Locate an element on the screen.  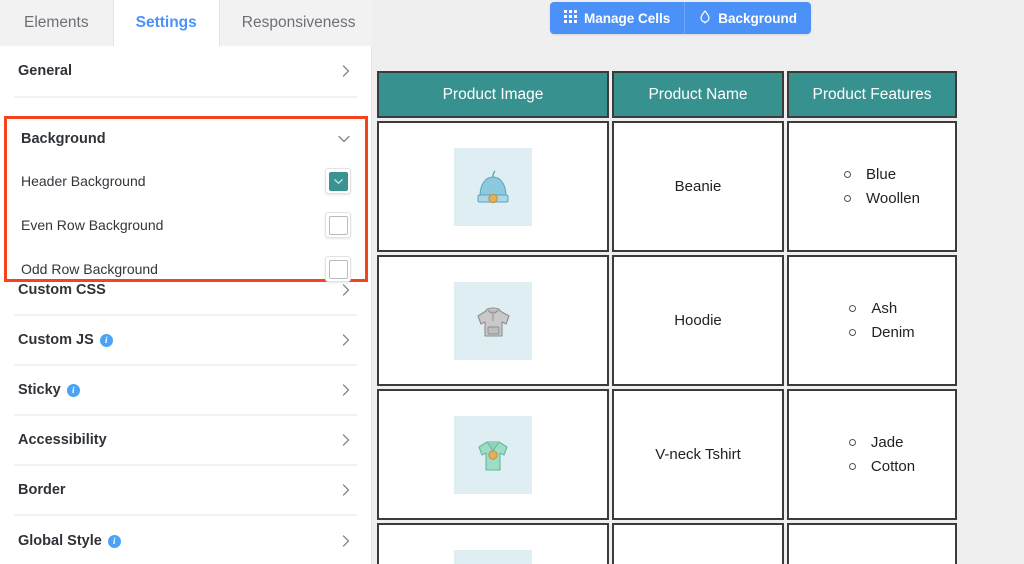
feature-item: Ash is located at coordinates (880, 308).